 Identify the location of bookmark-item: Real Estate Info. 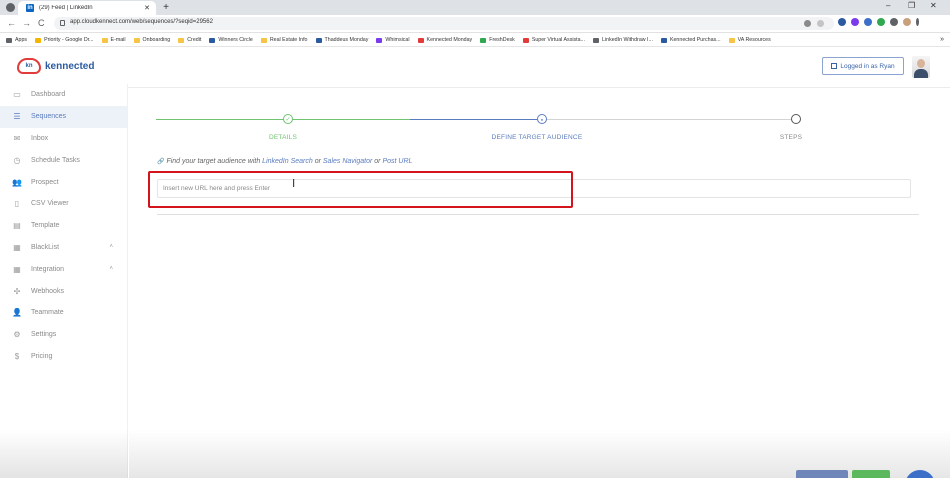
(284, 40).